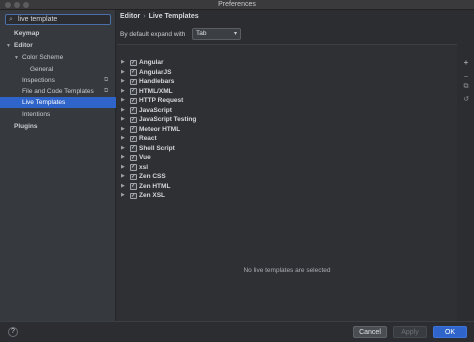 Image resolution: width=474 pixels, height=342 pixels. What do you see at coordinates (58, 33) in the screenshot?
I see `sidebar-item-keymap: Keymap` at bounding box center [58, 33].